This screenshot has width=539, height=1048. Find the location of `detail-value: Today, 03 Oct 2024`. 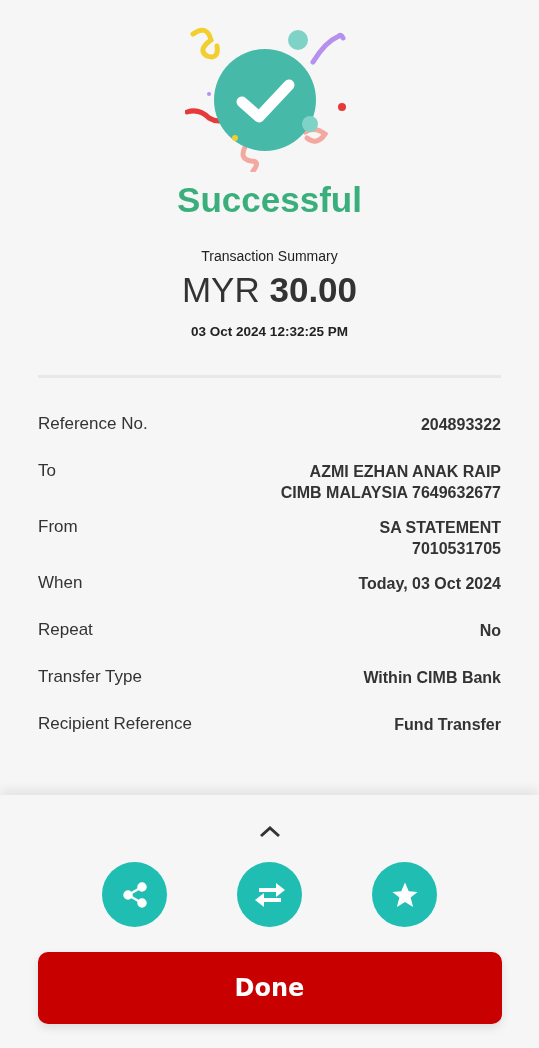

detail-value: Today, 03 Oct 2024 is located at coordinates (429, 584).